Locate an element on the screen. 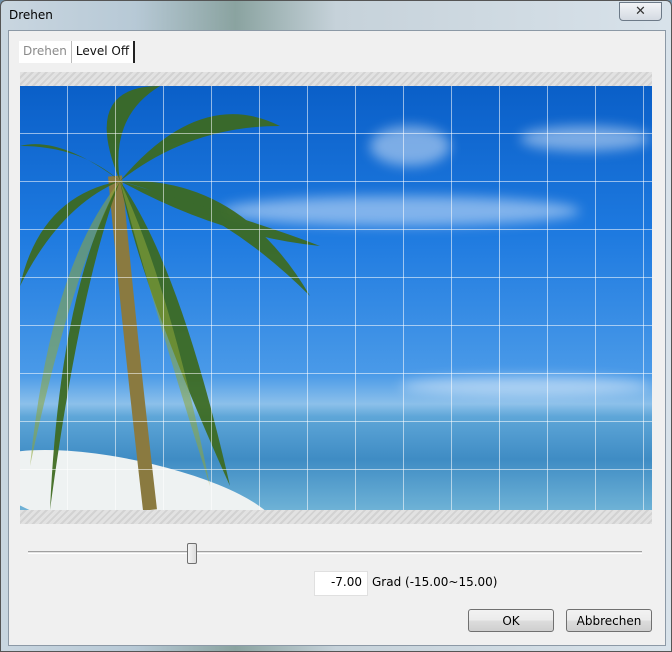 This screenshot has height=652, width=672. tab-bar: Drehen Level Off is located at coordinates (77, 52).